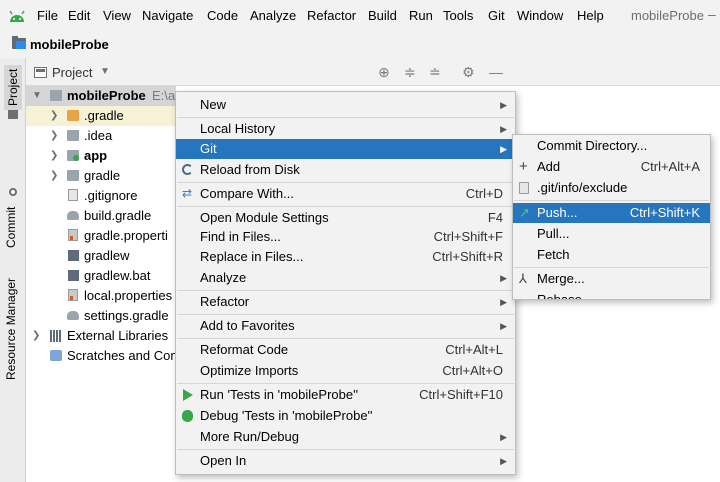 Image resolution: width=720 pixels, height=482 pixels. I want to click on library-icon, so click(56, 336).